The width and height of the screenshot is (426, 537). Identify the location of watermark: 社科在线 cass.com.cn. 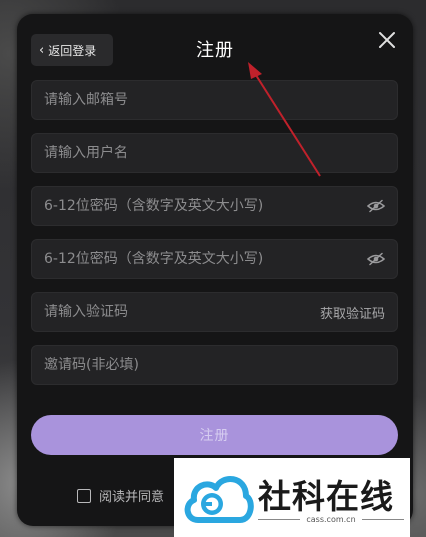
(292, 497).